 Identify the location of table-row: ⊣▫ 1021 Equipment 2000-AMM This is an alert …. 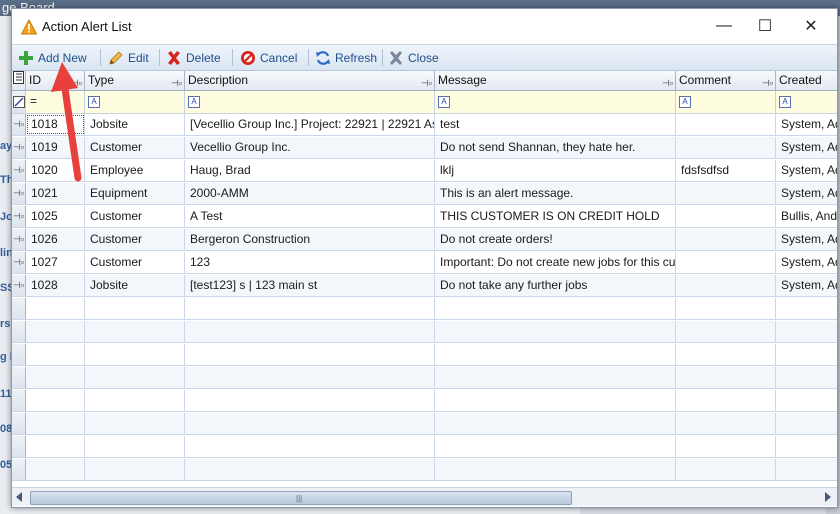
(424, 194).